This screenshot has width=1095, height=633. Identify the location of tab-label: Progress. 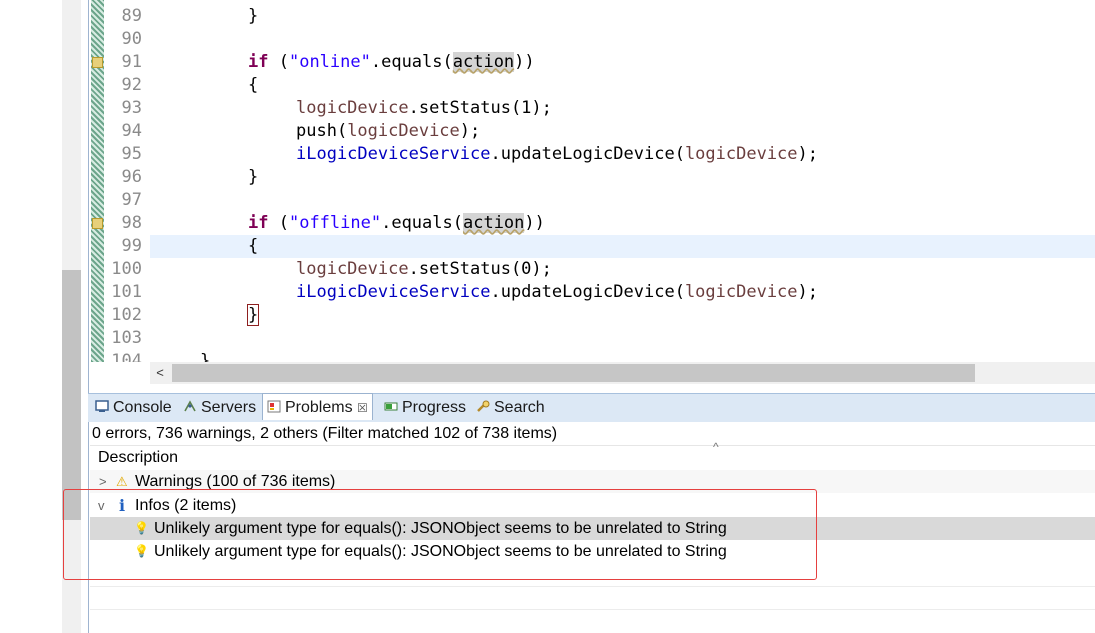
(434, 407).